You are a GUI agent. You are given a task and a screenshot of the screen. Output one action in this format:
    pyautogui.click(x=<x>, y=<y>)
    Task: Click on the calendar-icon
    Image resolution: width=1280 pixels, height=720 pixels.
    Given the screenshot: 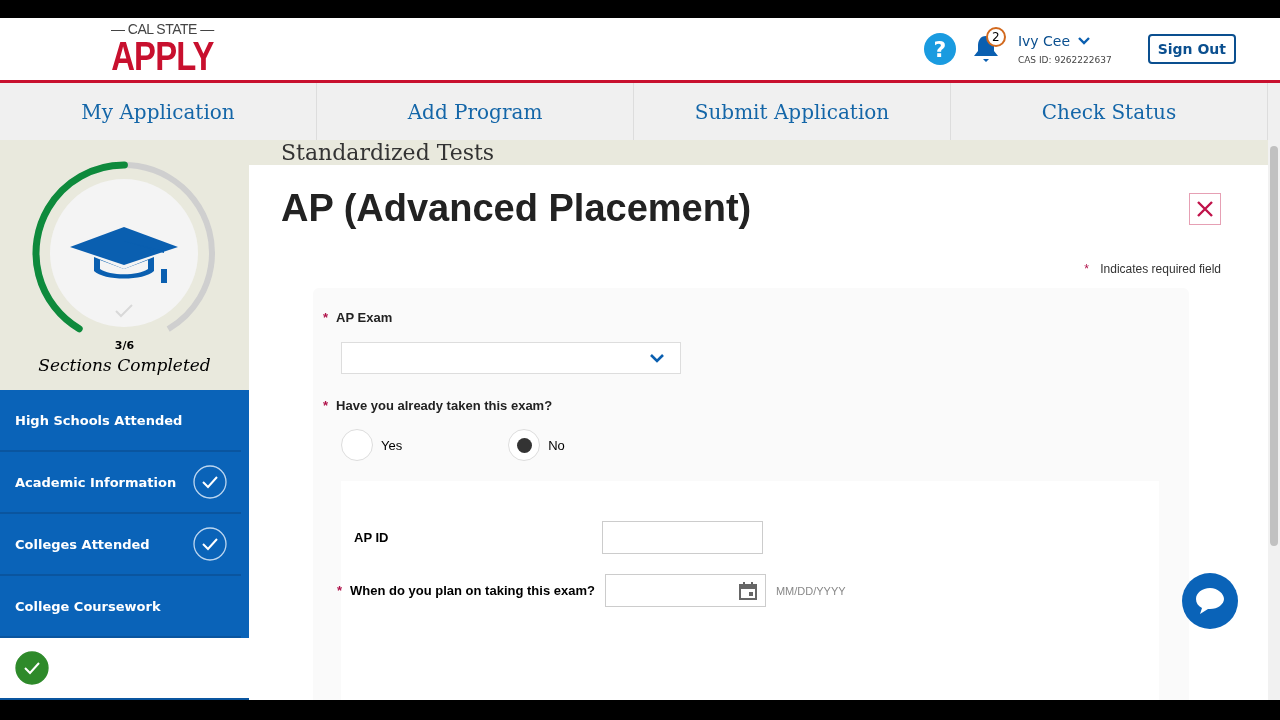 What is the action you would take?
    pyautogui.click(x=747, y=590)
    